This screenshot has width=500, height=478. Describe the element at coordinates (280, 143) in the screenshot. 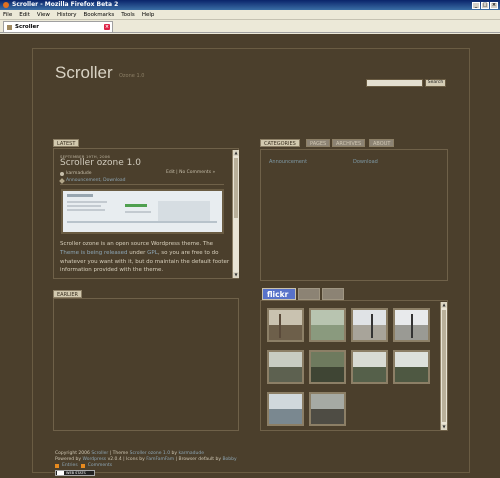

I see `tab-categories: CATEGORIES` at that location.